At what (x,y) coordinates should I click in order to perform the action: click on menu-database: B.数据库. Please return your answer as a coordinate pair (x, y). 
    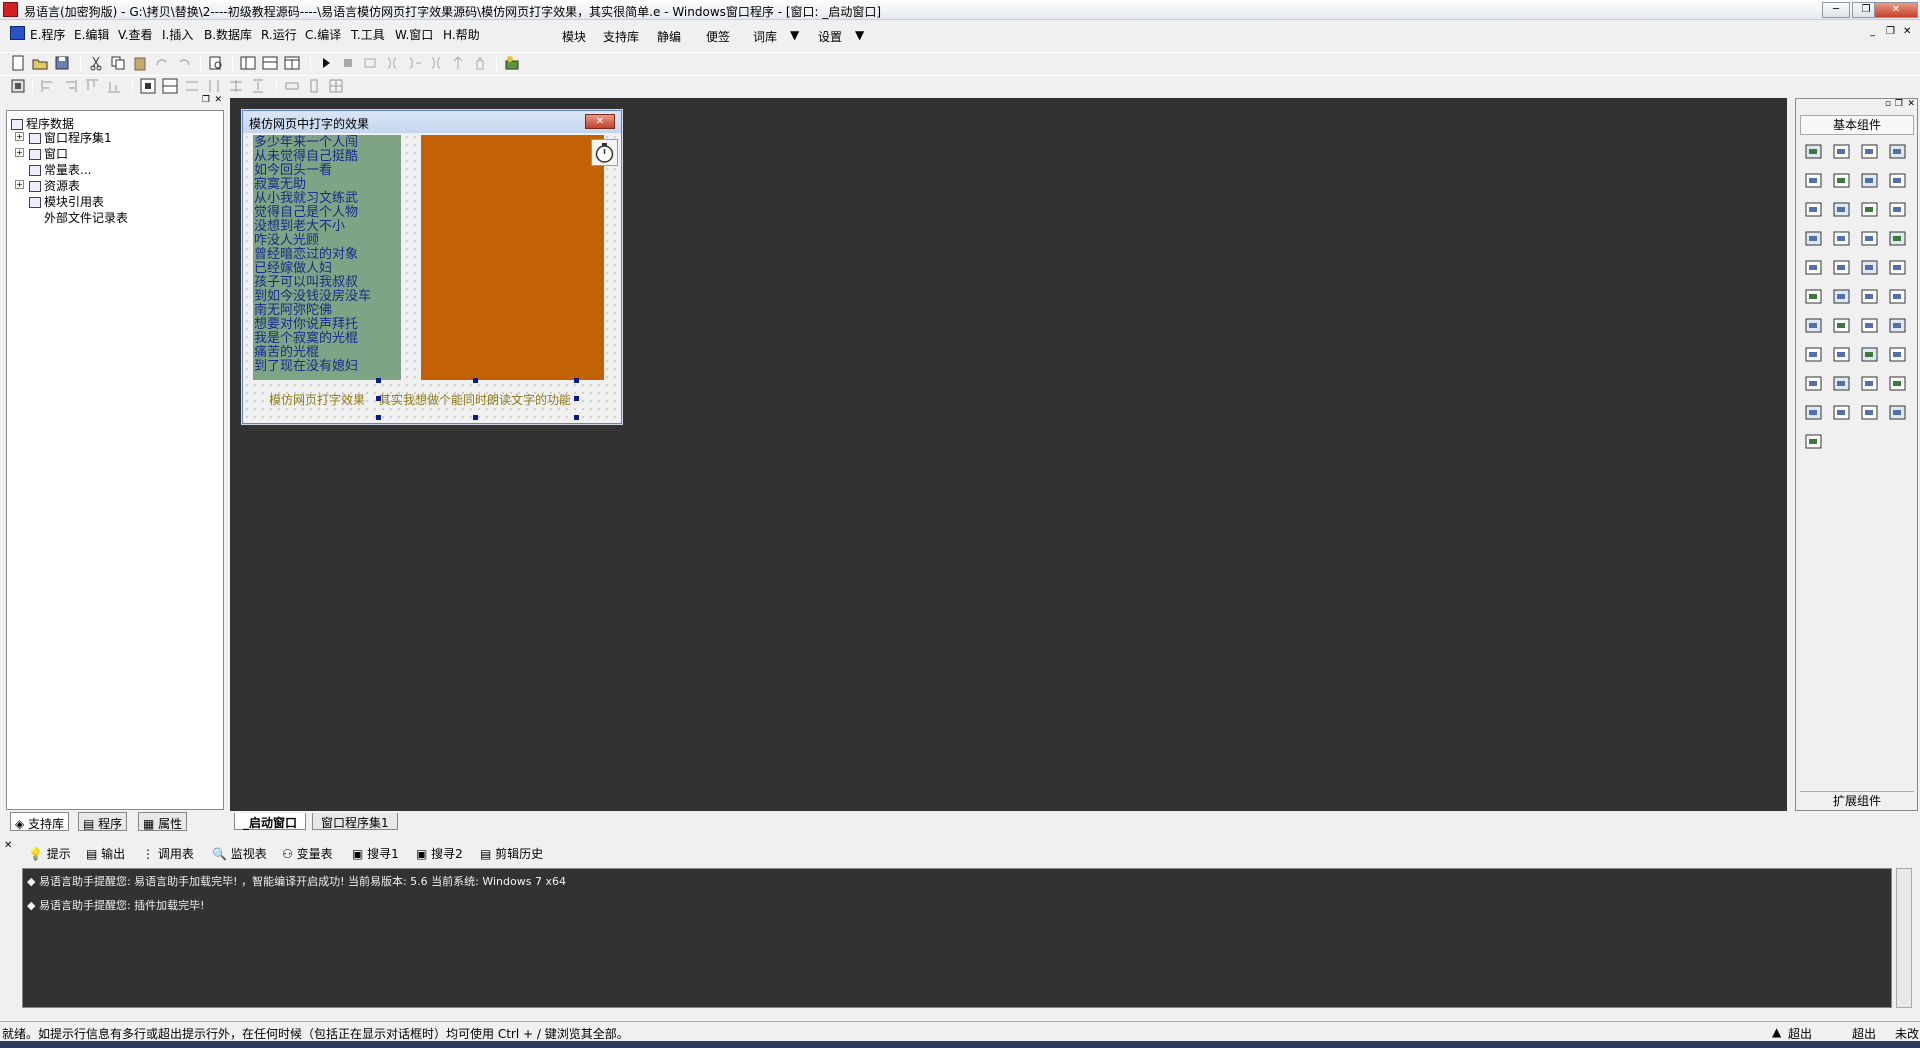
    Looking at the image, I should click on (228, 34).